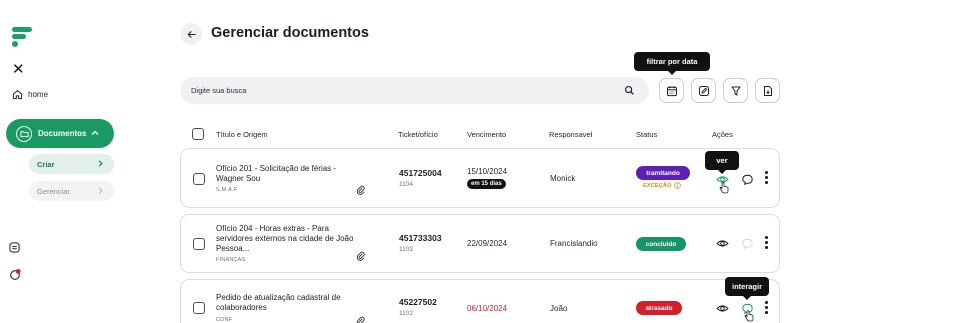  I want to click on exception-label: EXCEÇÃO, so click(657, 185).